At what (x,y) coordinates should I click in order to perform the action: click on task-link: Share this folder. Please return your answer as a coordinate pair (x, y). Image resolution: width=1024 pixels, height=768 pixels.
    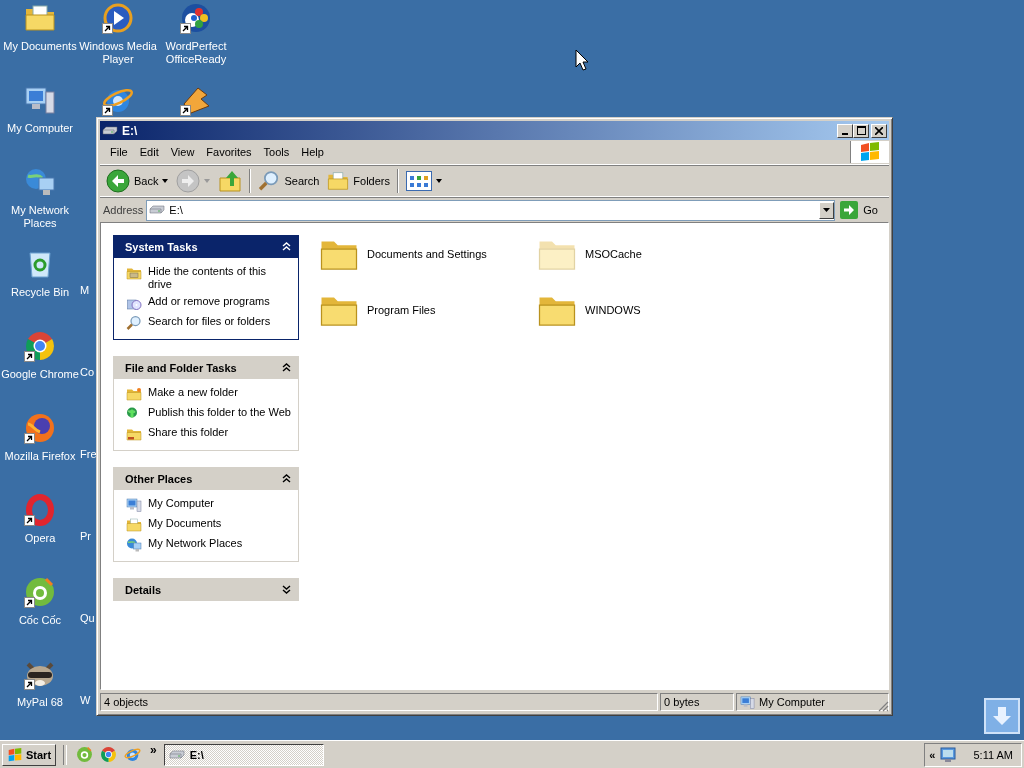
    Looking at the image, I should click on (188, 432).